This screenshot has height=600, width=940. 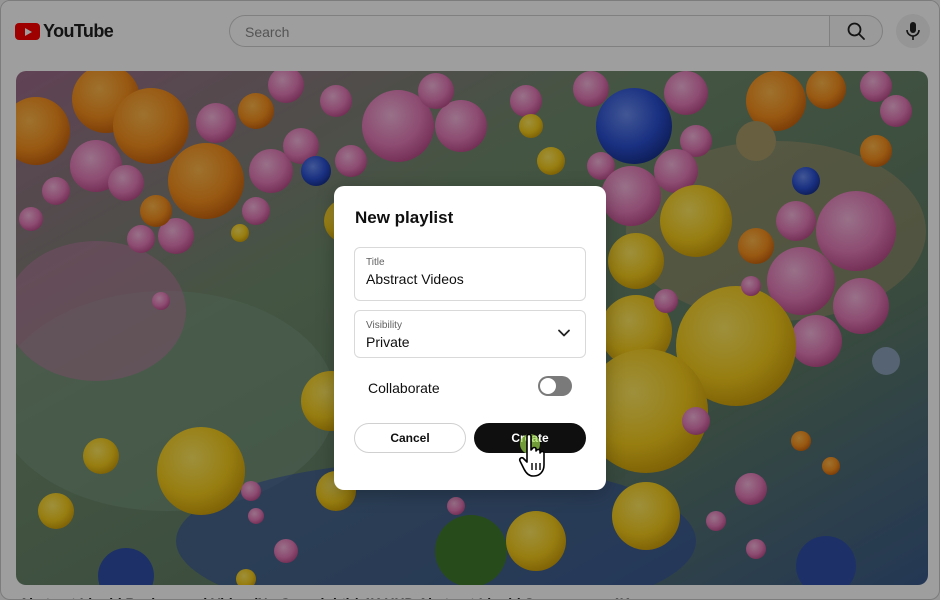 What do you see at coordinates (404, 388) in the screenshot?
I see `collaborate-label: Collaborate` at bounding box center [404, 388].